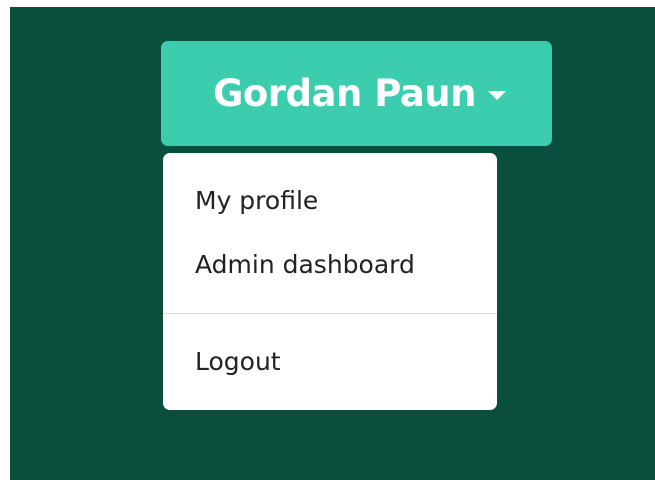  What do you see at coordinates (238, 361) in the screenshot?
I see `menu-item-logout: Logout` at bounding box center [238, 361].